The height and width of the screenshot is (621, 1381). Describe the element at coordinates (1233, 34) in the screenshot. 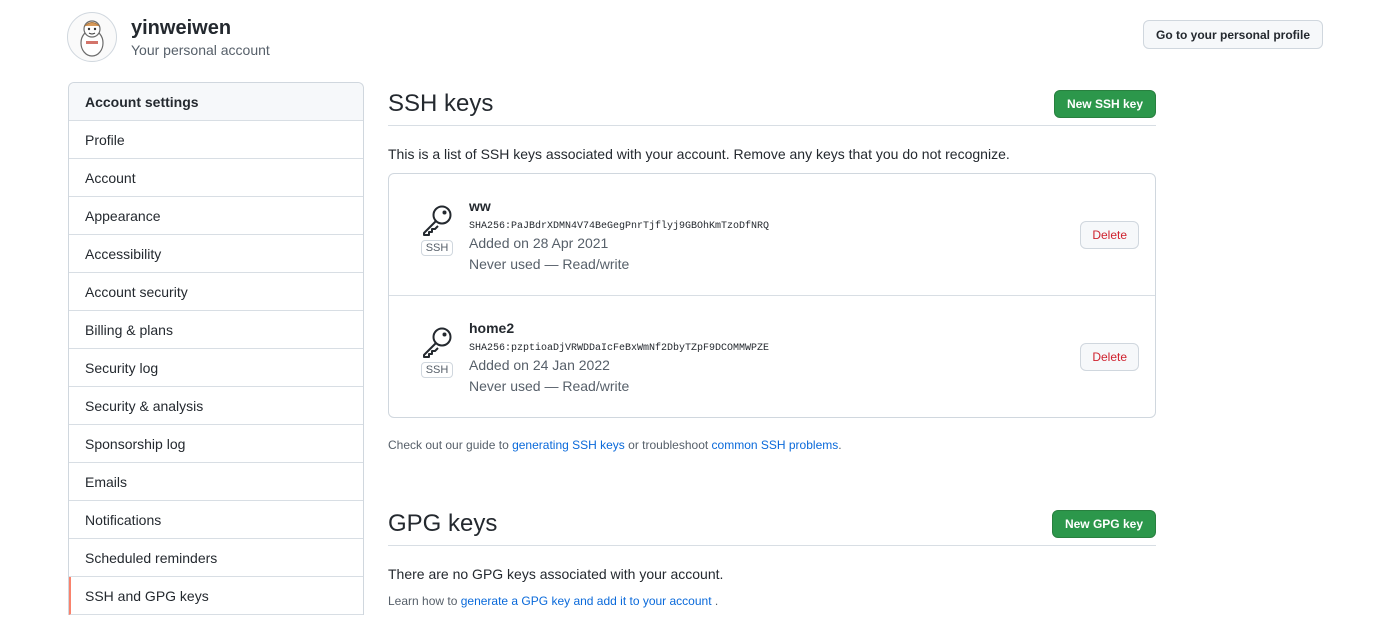

I see `go-to-profile-button: Go to your personal profile` at that location.